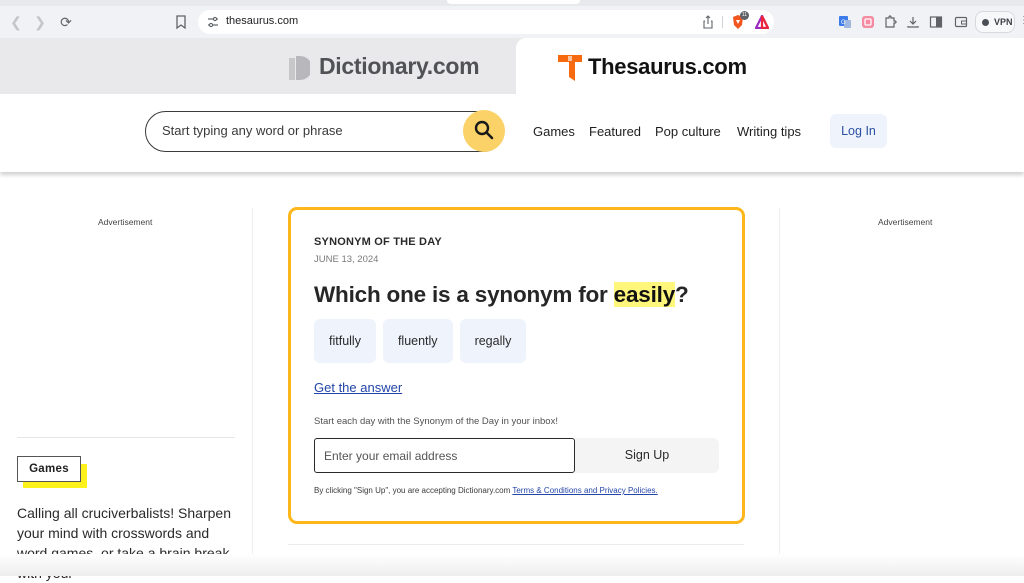  Describe the element at coordinates (913, 22) in the screenshot. I see `download-icon` at that location.